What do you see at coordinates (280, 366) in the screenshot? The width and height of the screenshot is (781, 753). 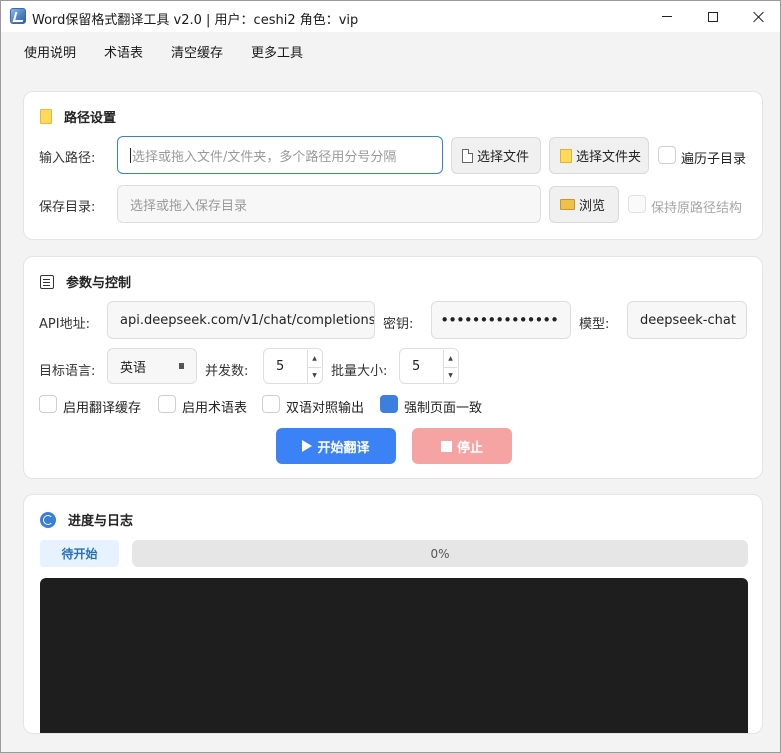 I see `concurrency-value: 5` at bounding box center [280, 366].